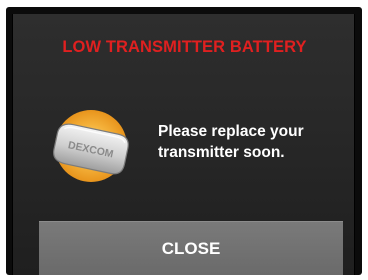 The height and width of the screenshot is (280, 368). I want to click on alert-message-line: Please replace your, so click(231, 131).